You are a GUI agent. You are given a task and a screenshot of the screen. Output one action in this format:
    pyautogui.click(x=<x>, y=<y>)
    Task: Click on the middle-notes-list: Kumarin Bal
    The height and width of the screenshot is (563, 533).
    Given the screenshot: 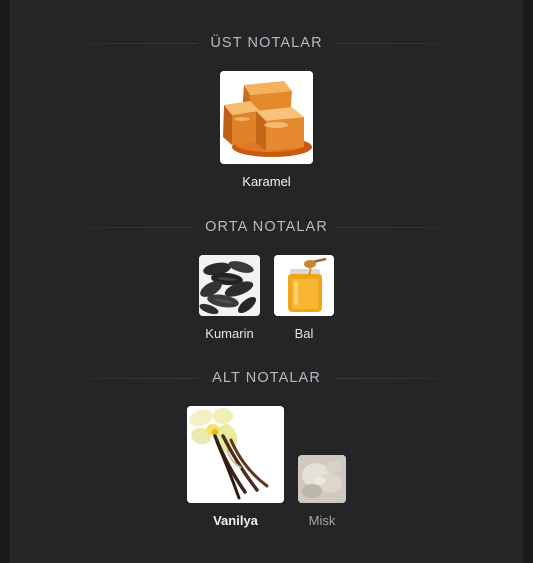 What is the action you would take?
    pyautogui.click(x=266, y=298)
    